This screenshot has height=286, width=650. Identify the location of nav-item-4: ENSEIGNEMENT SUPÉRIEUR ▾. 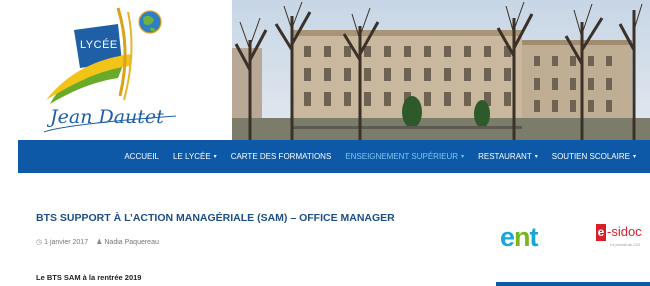
(404, 156).